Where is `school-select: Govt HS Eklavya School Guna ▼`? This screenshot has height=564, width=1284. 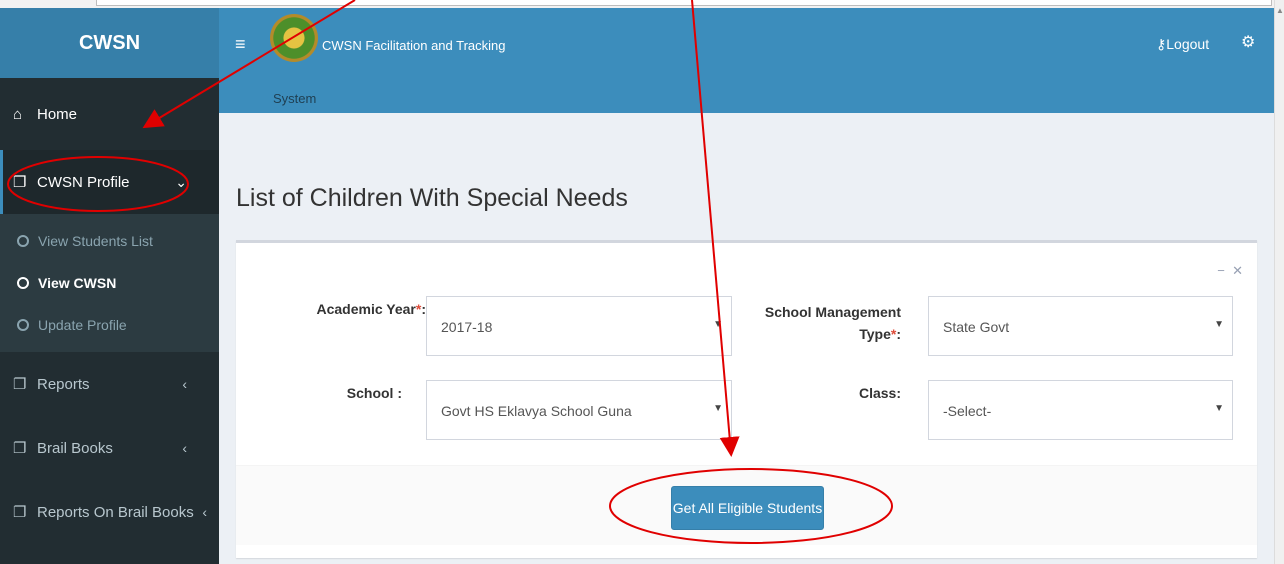
school-select: Govt HS Eklavya School Guna ▼ is located at coordinates (579, 410).